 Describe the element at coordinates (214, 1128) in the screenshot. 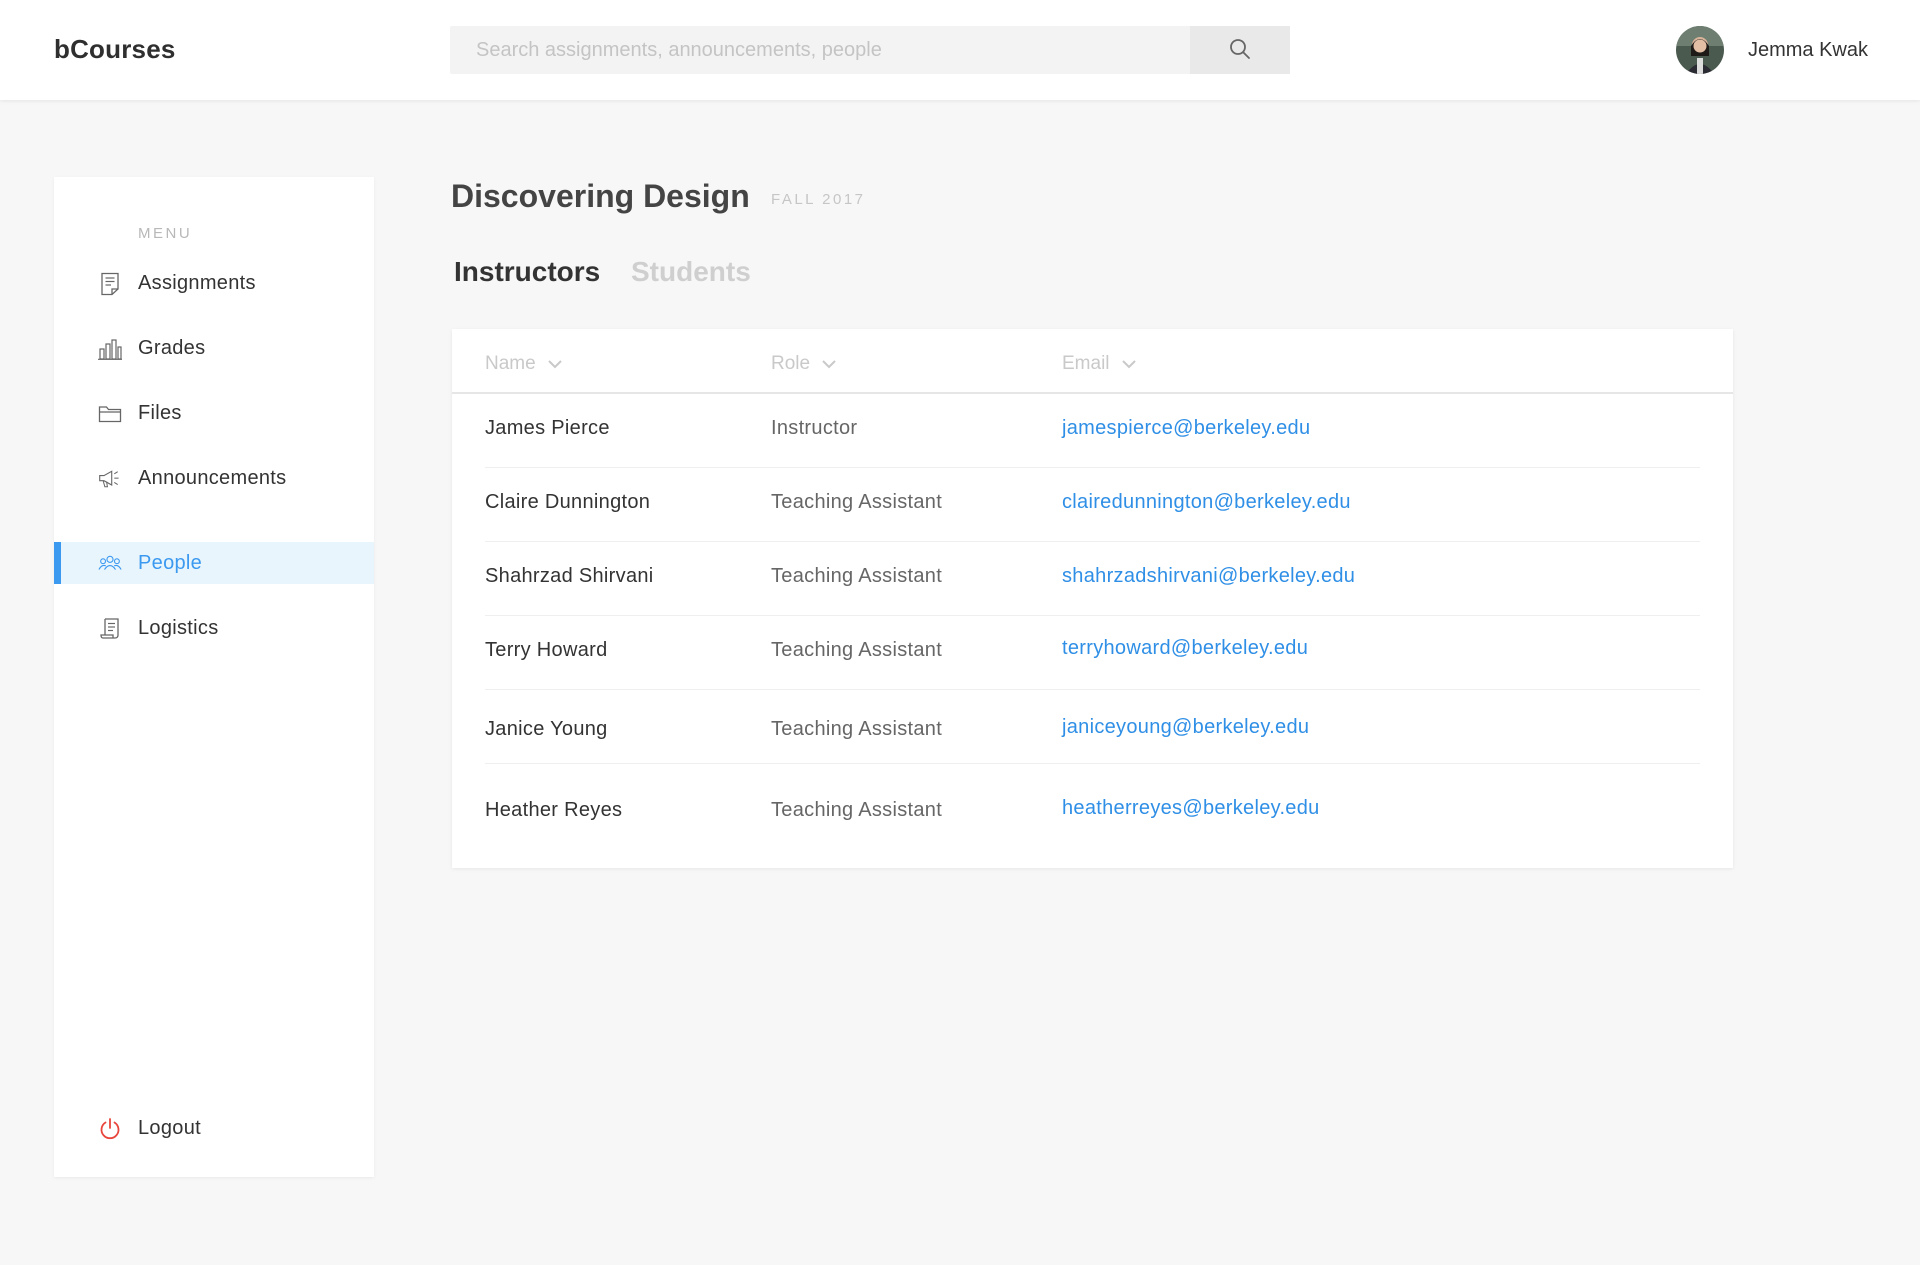

I see `logout-button: Logout` at that location.